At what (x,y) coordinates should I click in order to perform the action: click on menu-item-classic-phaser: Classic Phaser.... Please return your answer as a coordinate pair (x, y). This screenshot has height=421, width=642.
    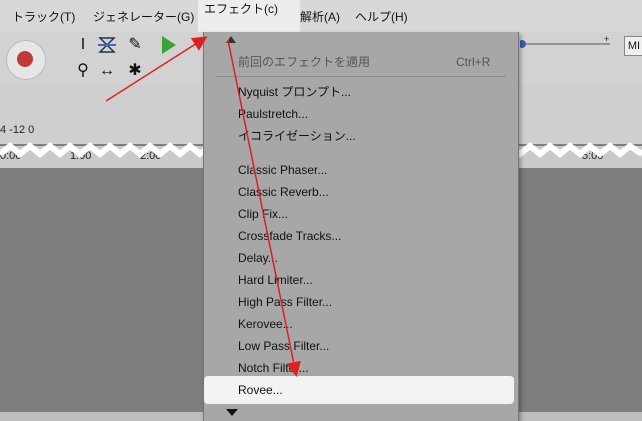
    Looking at the image, I should click on (282, 170).